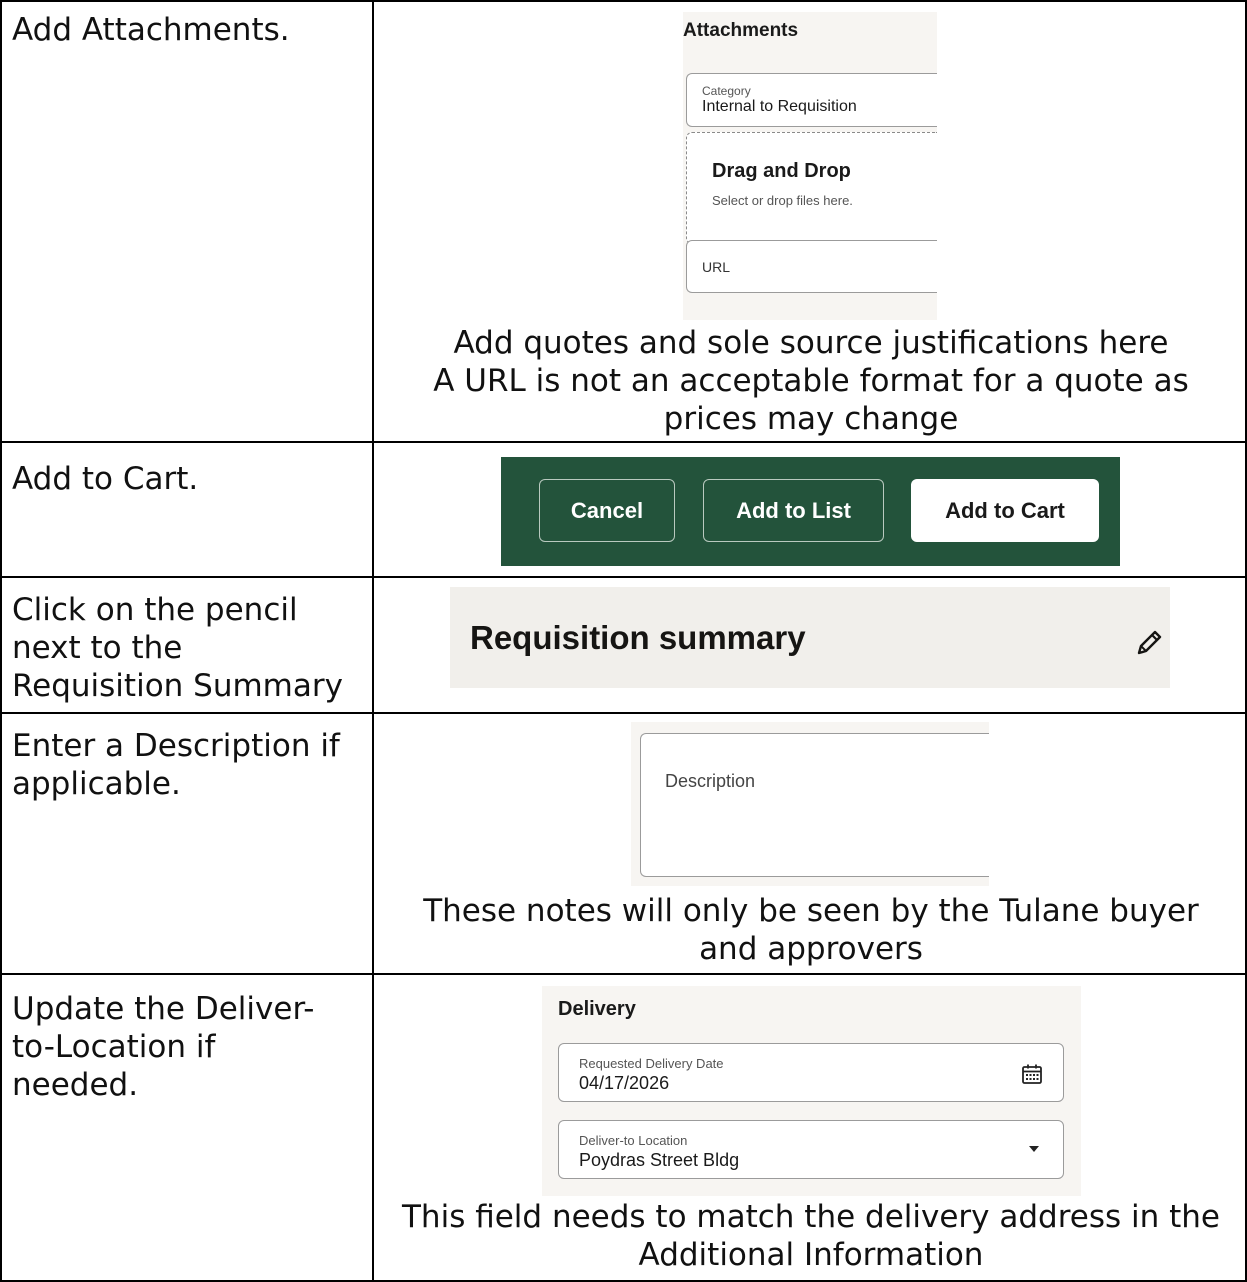  I want to click on description-note-line: and approvers, so click(811, 949).